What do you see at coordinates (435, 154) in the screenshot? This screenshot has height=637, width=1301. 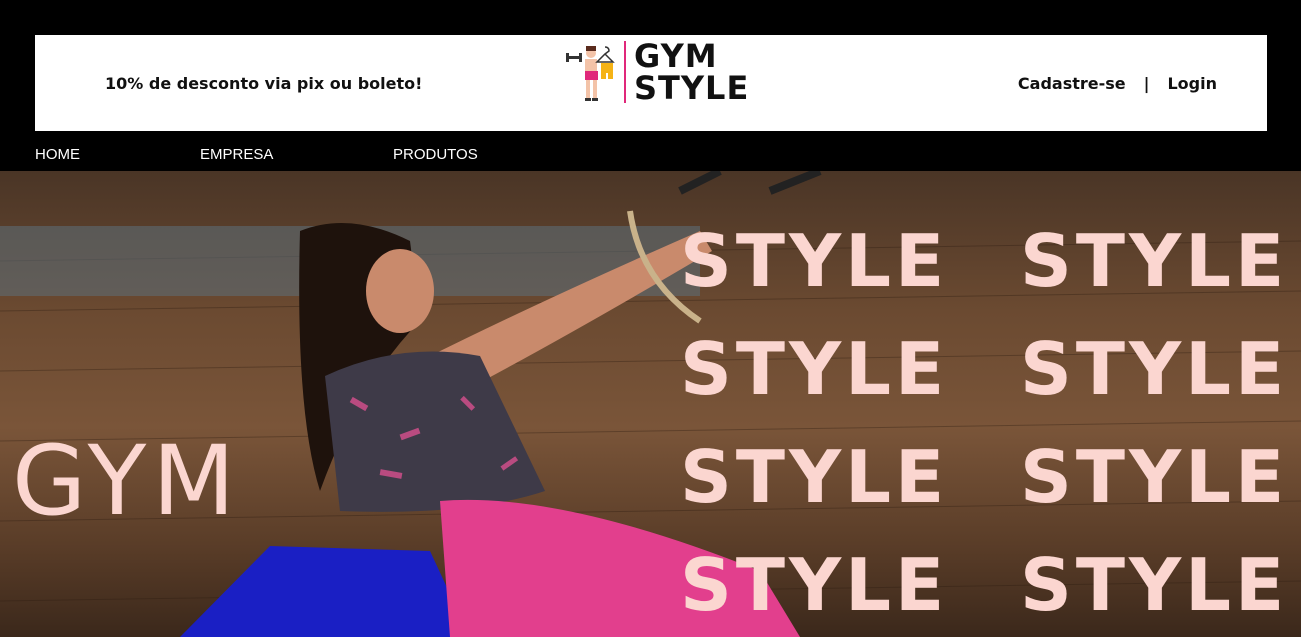 I see `nav-item-produtos: PRODUTOS` at bounding box center [435, 154].